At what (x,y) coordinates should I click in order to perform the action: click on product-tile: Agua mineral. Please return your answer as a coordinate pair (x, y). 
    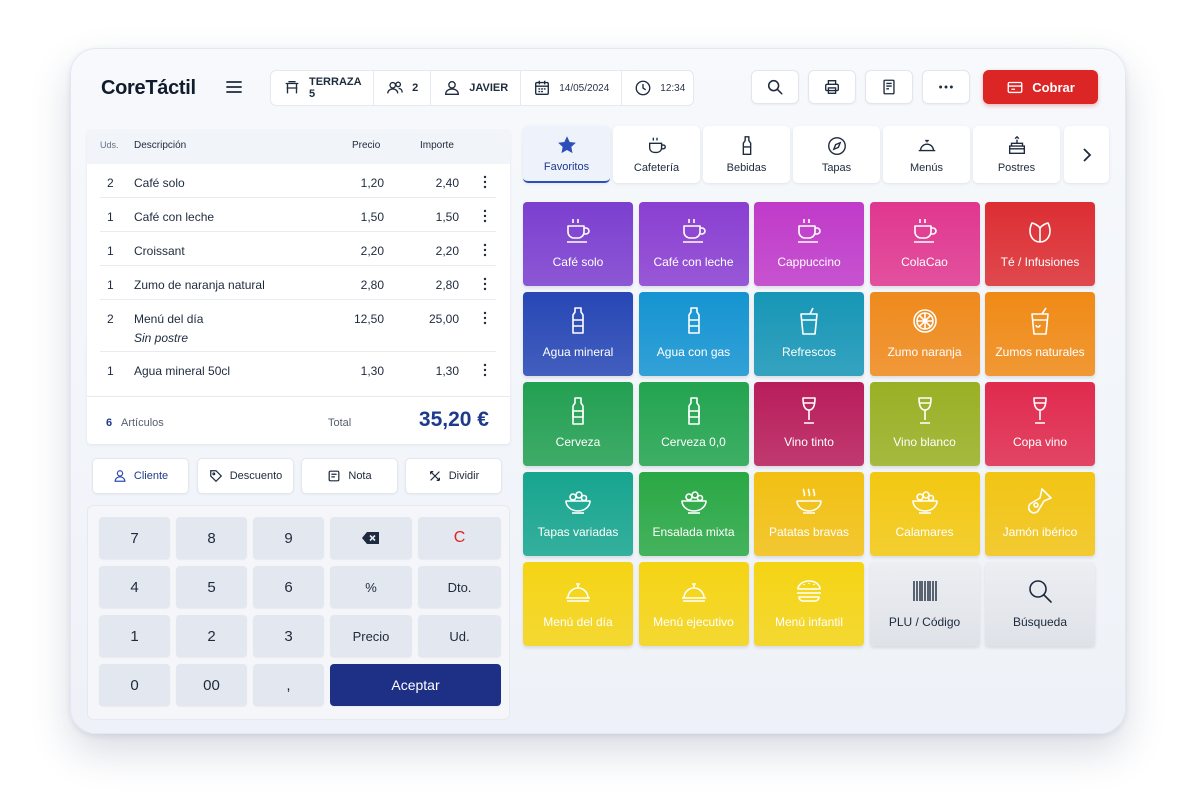
    Looking at the image, I should click on (578, 334).